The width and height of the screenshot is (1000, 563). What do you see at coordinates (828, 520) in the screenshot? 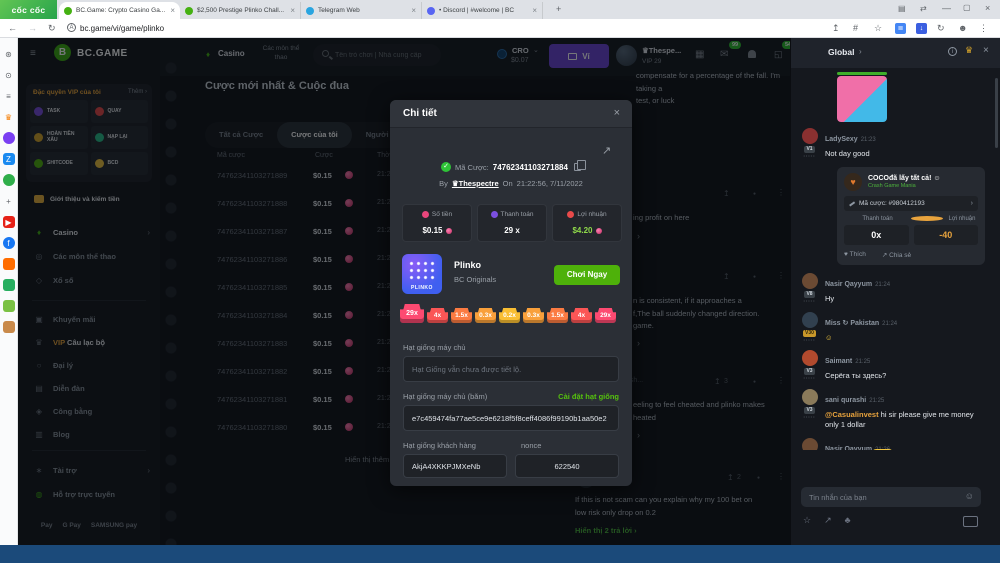
I see `tip-icon: ↗` at bounding box center [828, 520].